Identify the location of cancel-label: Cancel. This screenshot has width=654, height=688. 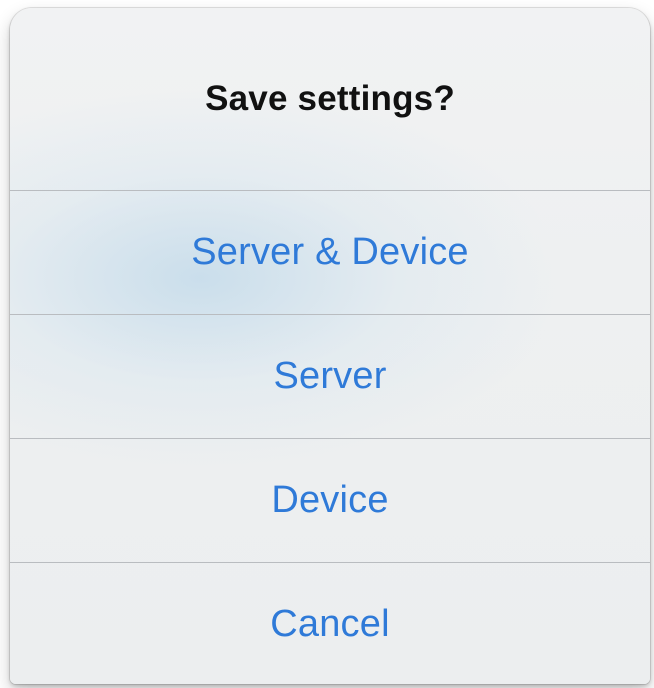
(330, 624).